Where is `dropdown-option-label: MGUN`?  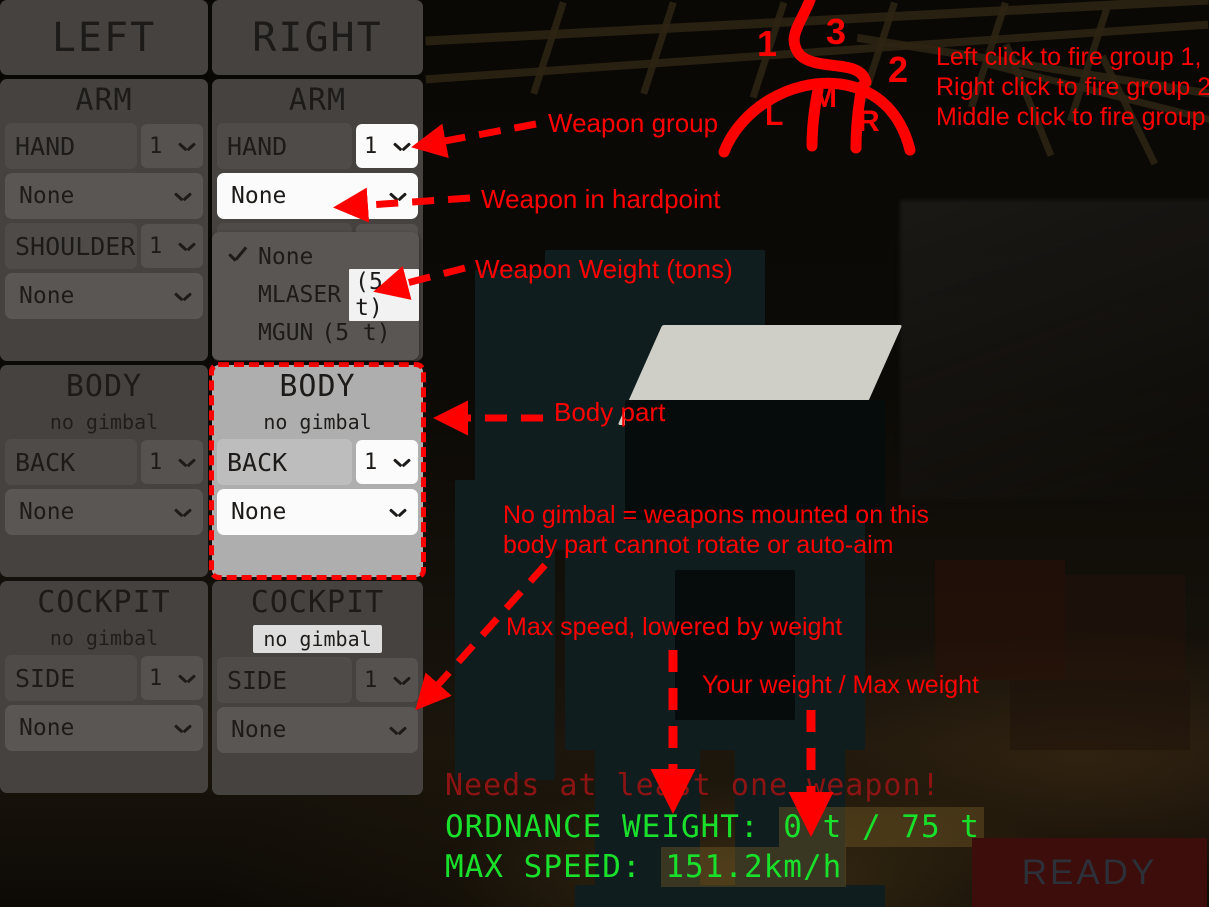
dropdown-option-label: MGUN is located at coordinates (286, 333).